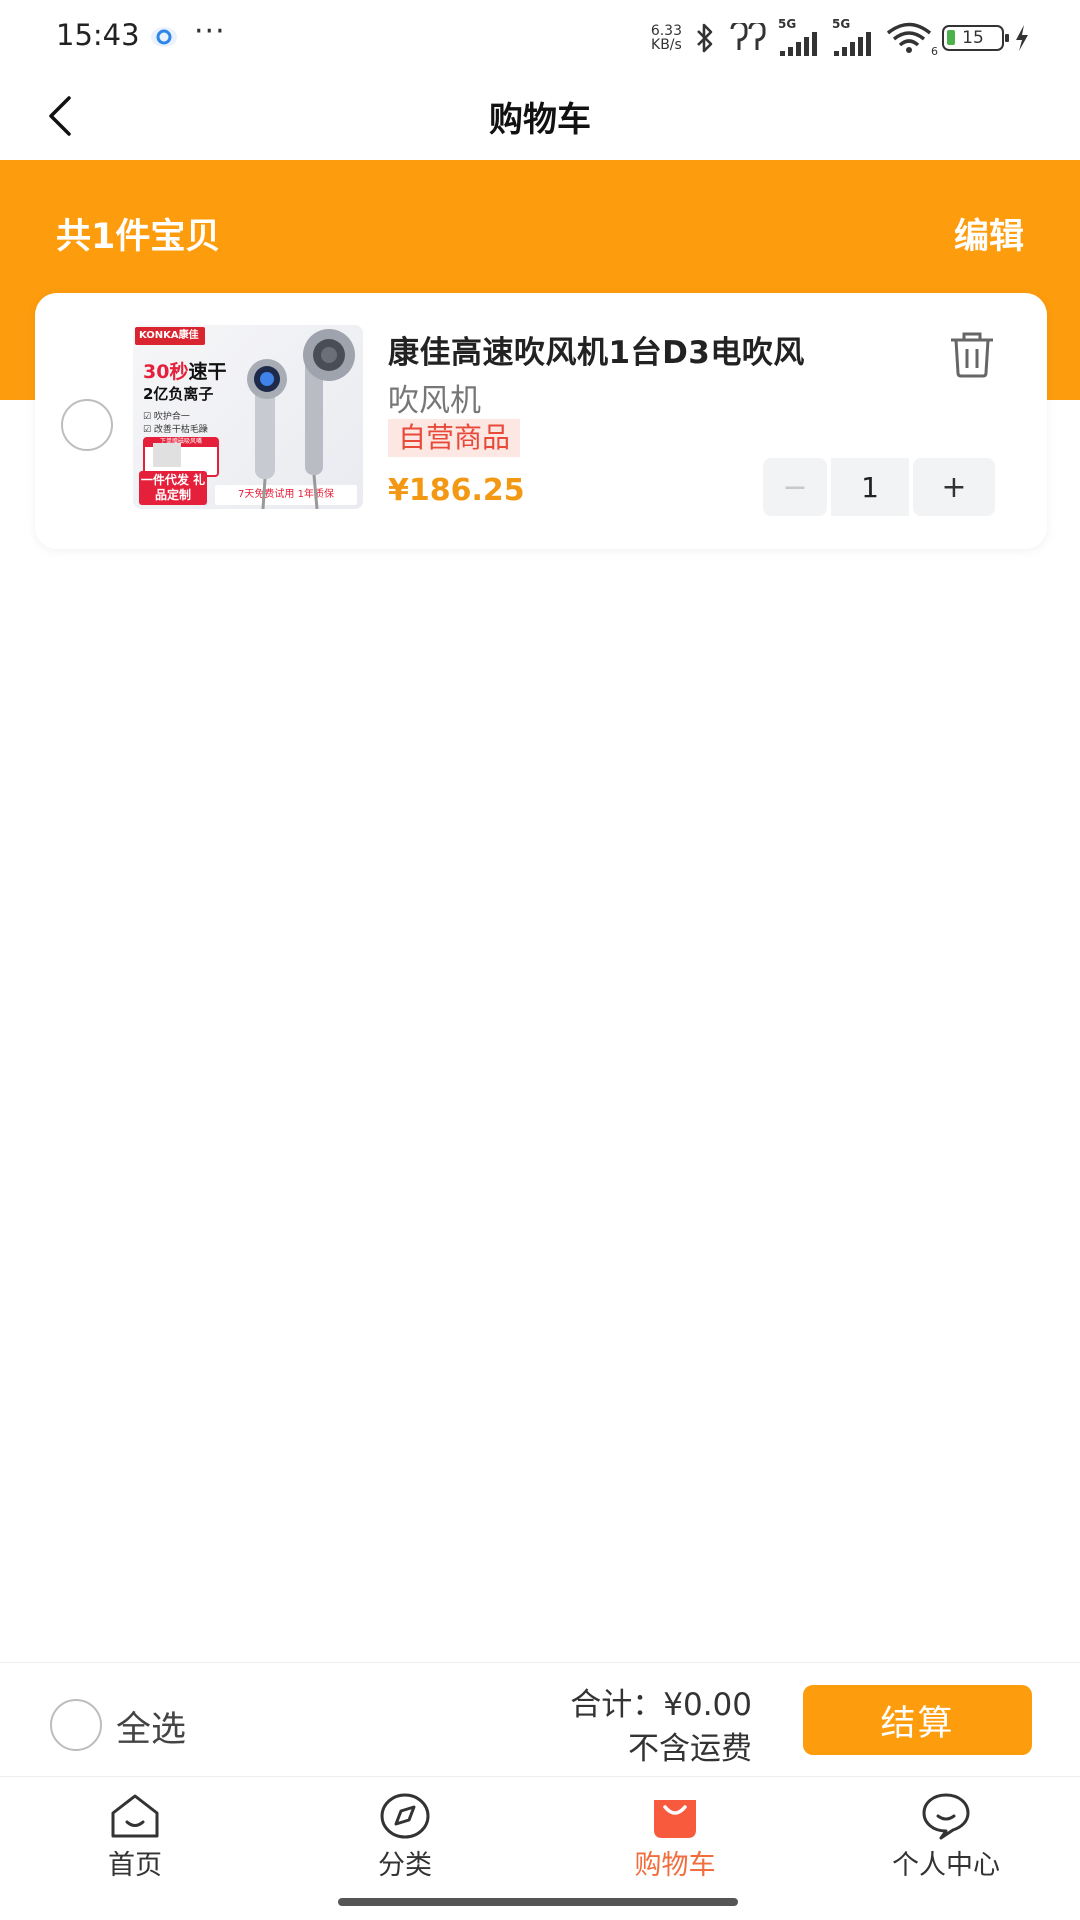 The image size is (1080, 1920). I want to click on product-image-brand: KONKA康佳, so click(170, 336).